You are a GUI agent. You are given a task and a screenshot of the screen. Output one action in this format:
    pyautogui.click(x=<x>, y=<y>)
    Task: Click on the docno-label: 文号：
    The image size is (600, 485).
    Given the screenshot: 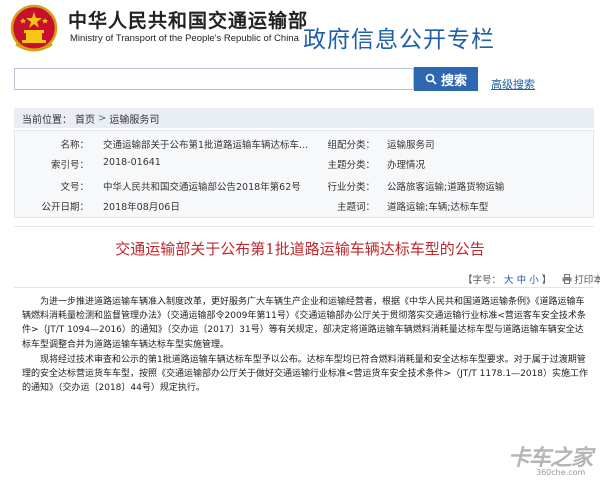 What is the action you would take?
    pyautogui.click(x=74, y=187)
    